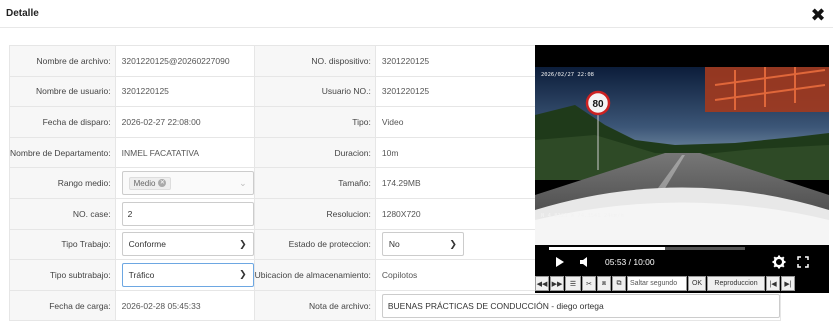 The height and width of the screenshot is (334, 833). Describe the element at coordinates (62, 152) in the screenshot. I see `department-label: Nombre de Departamento:` at that location.